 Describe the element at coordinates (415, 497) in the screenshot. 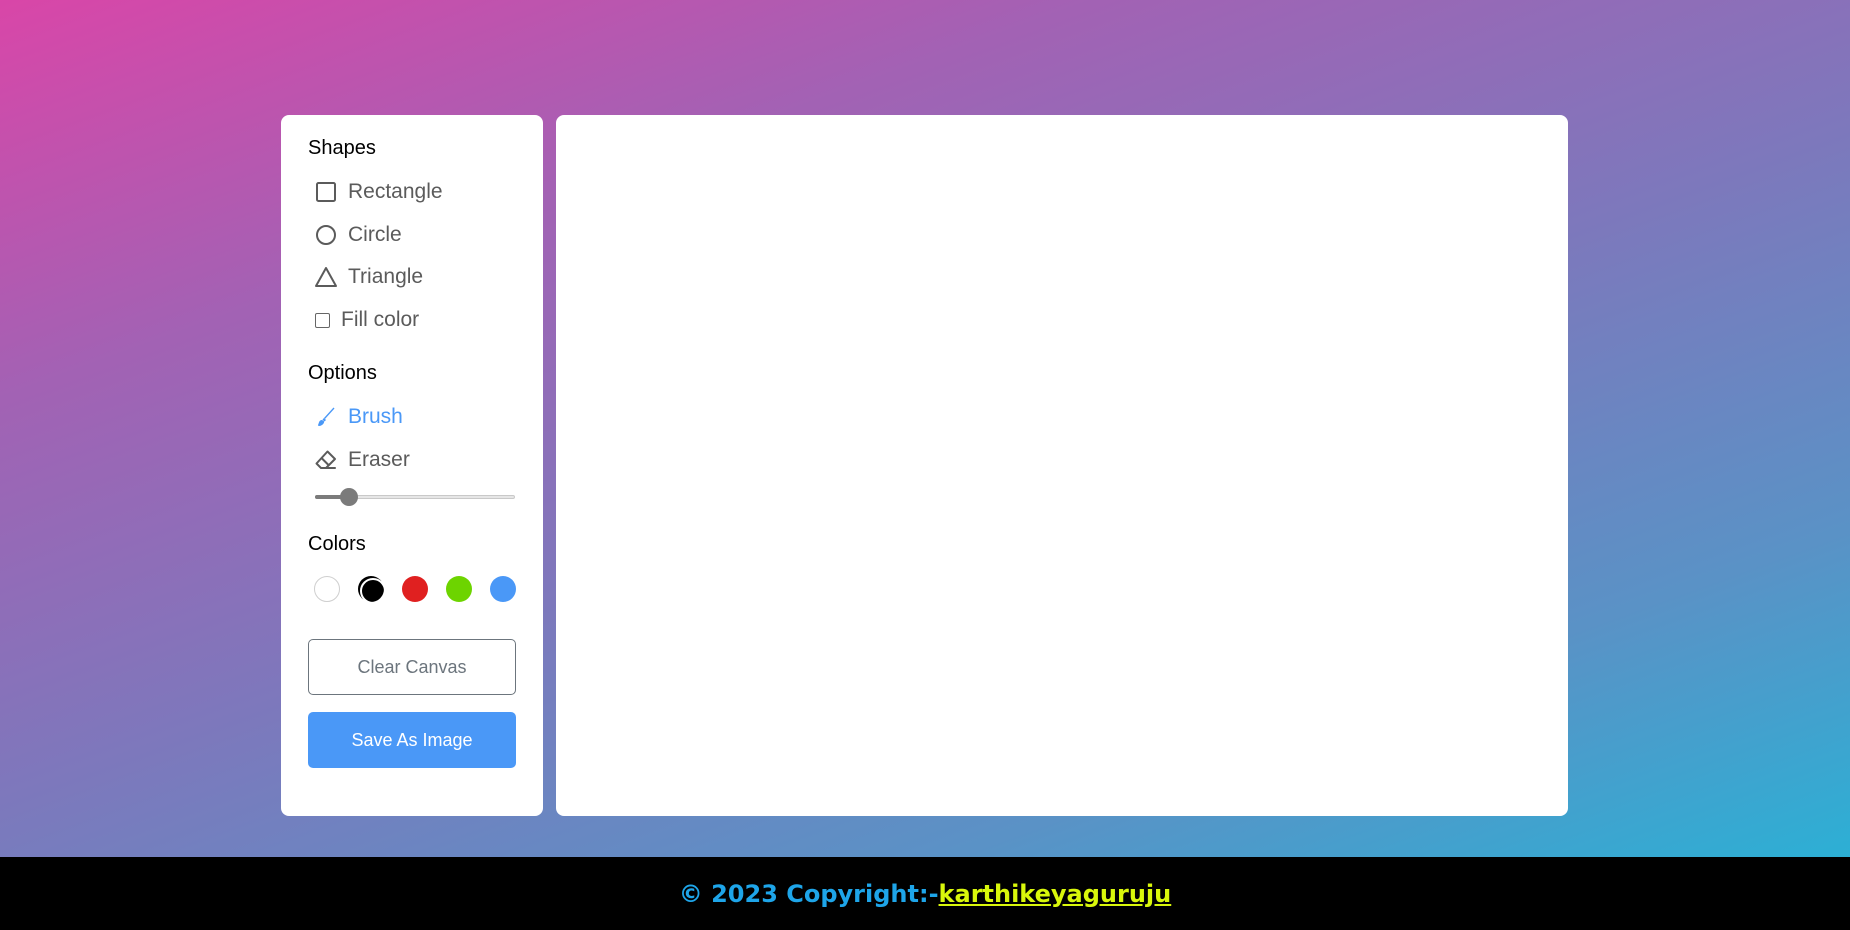

I see `brush-size-slider` at that location.